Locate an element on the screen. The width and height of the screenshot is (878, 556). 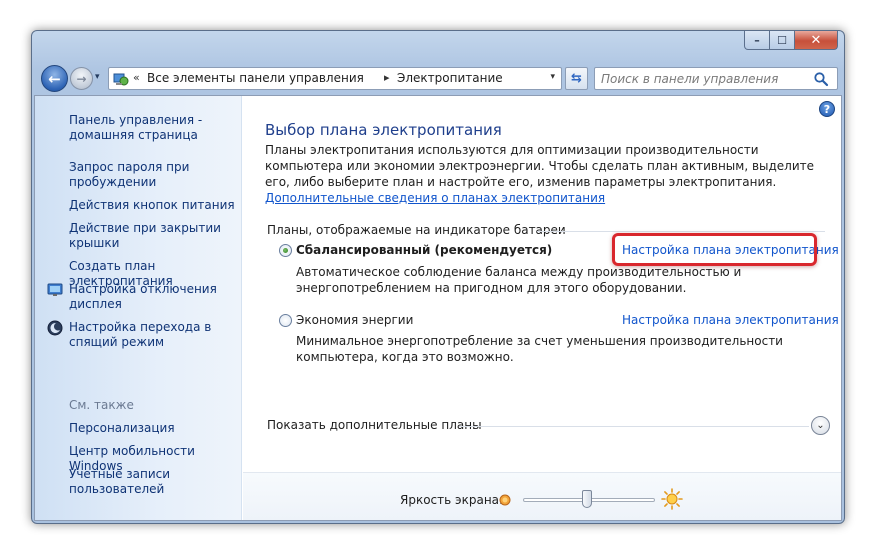
brightness-footer: Яркость экрана: is located at coordinates (542, 496).